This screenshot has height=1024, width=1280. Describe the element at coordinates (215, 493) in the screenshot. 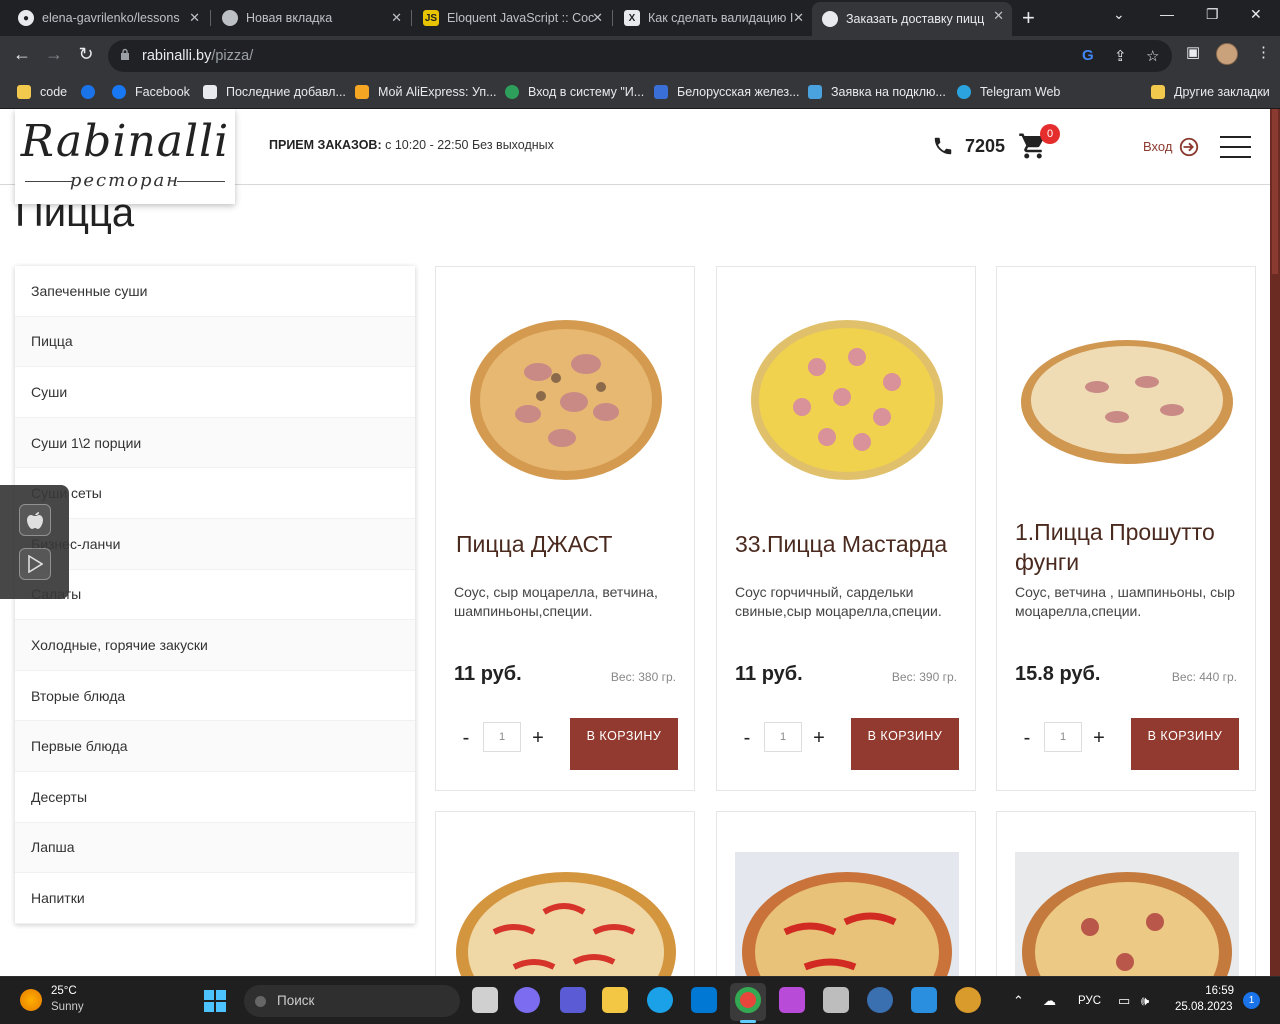

I see `sidebar-item-sushi-sets: Суши сеты` at that location.